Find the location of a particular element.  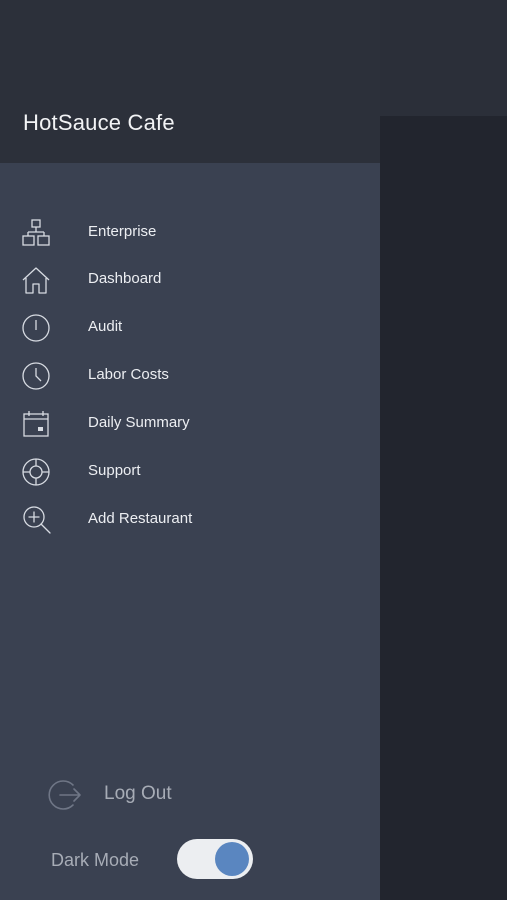

logout-icon is located at coordinates (65, 795).